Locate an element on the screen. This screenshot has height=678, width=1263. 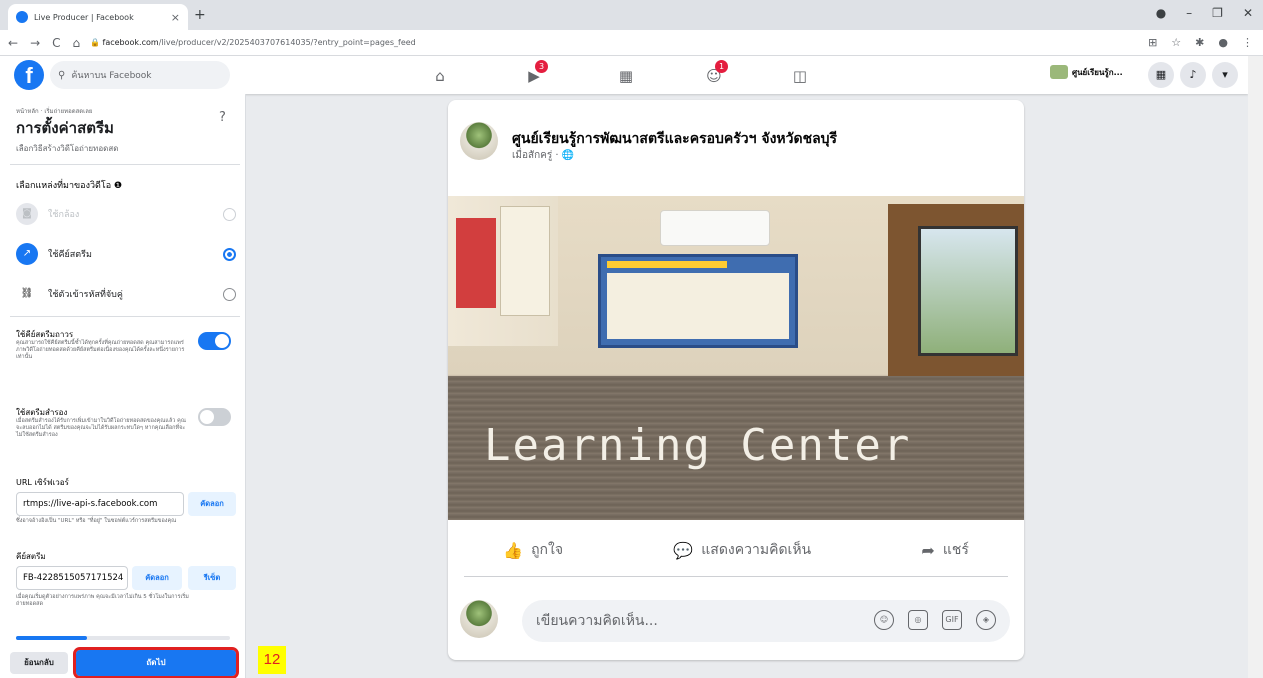
home-icon: ⌂ is located at coordinates (440, 76).